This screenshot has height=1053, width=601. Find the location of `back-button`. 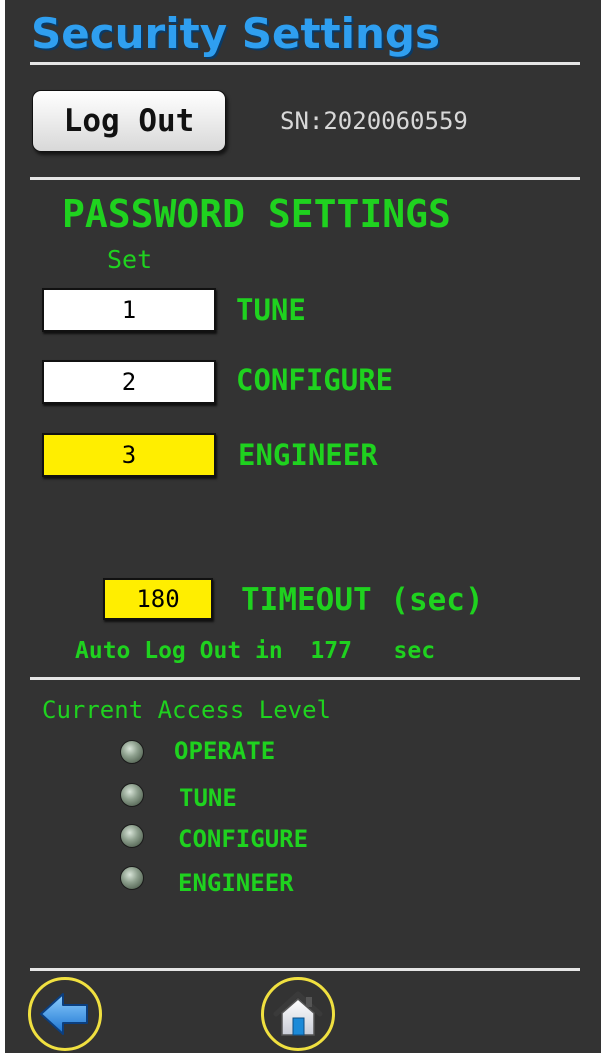

back-button is located at coordinates (65, 1014).